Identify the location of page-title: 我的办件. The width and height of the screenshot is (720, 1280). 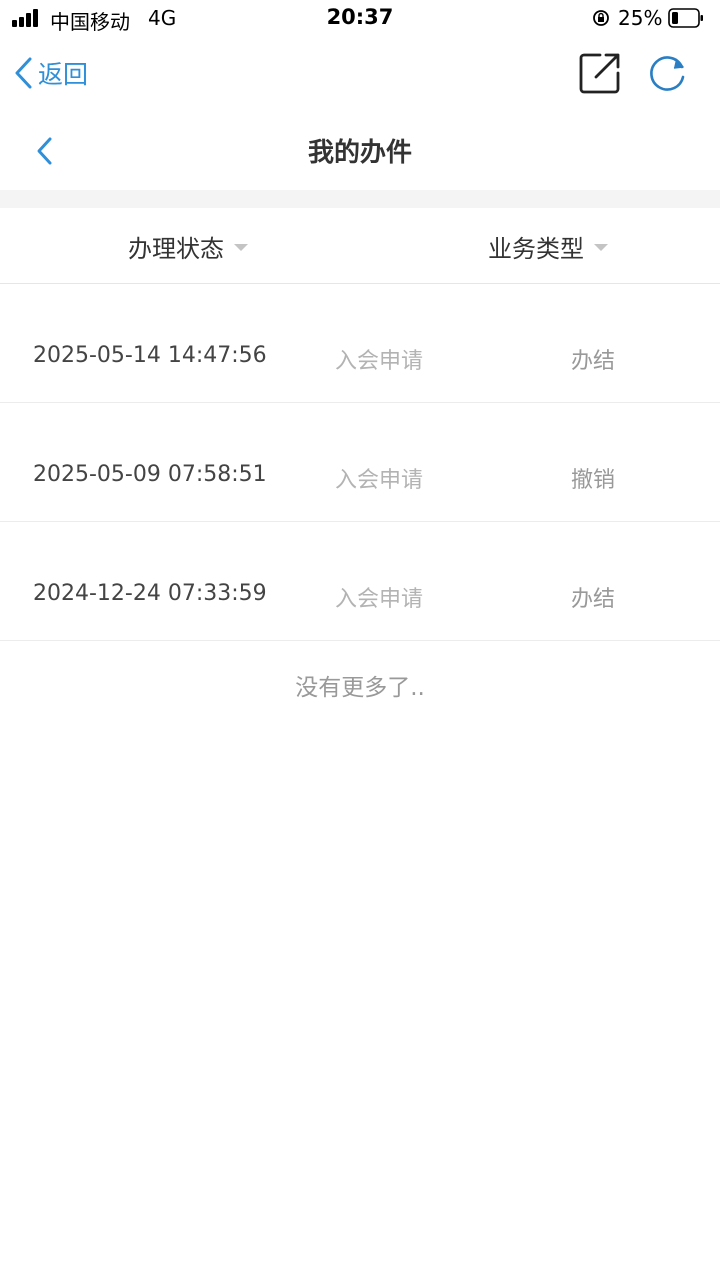
(359, 153).